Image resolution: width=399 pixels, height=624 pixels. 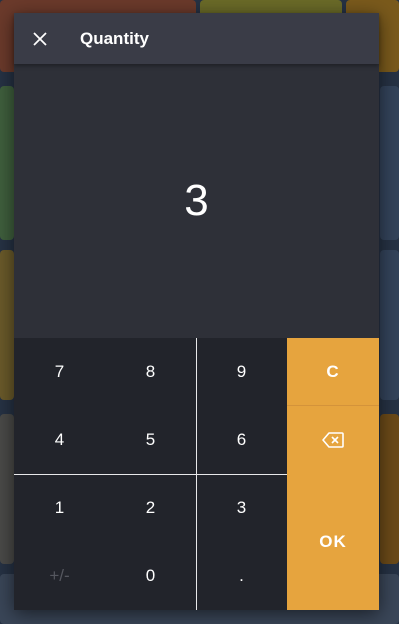 I want to click on key-8: 8, so click(x=150, y=372).